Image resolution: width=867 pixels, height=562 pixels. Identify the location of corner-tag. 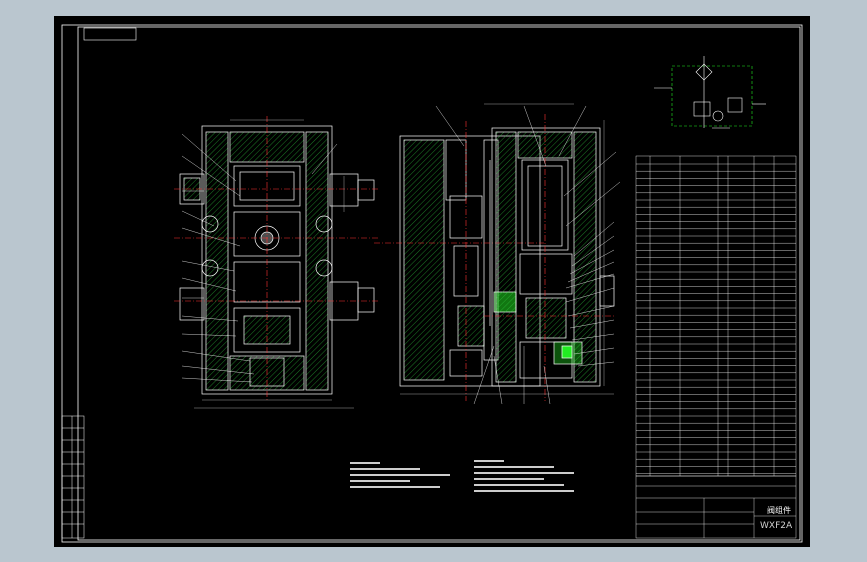
(110, 34).